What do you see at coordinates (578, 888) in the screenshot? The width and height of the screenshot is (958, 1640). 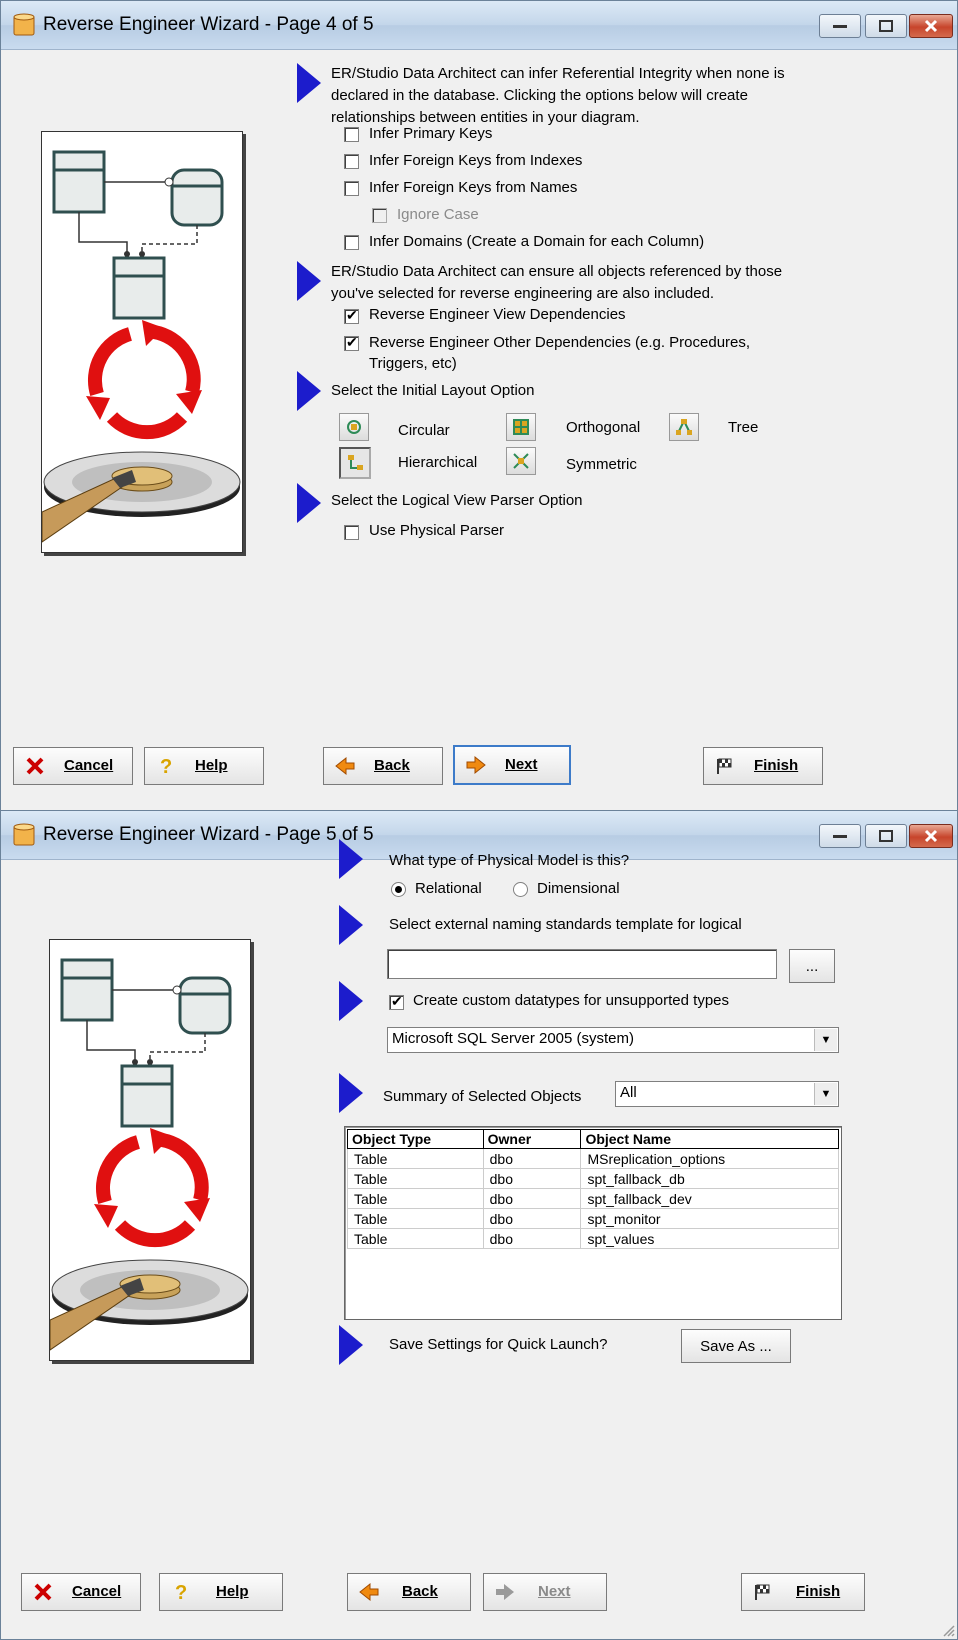 I see `dimensional-label: Dimensional` at bounding box center [578, 888].